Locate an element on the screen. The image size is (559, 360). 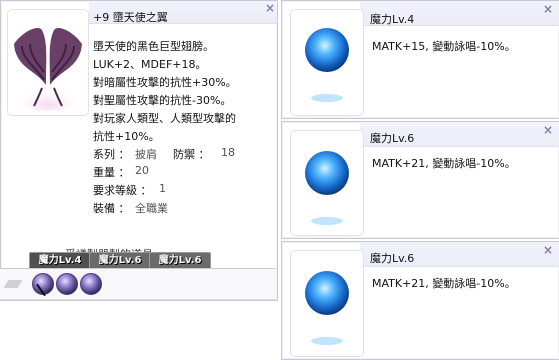
item-desc-line: 墮天使的黑色巨型翅膀。 is located at coordinates (153, 46).